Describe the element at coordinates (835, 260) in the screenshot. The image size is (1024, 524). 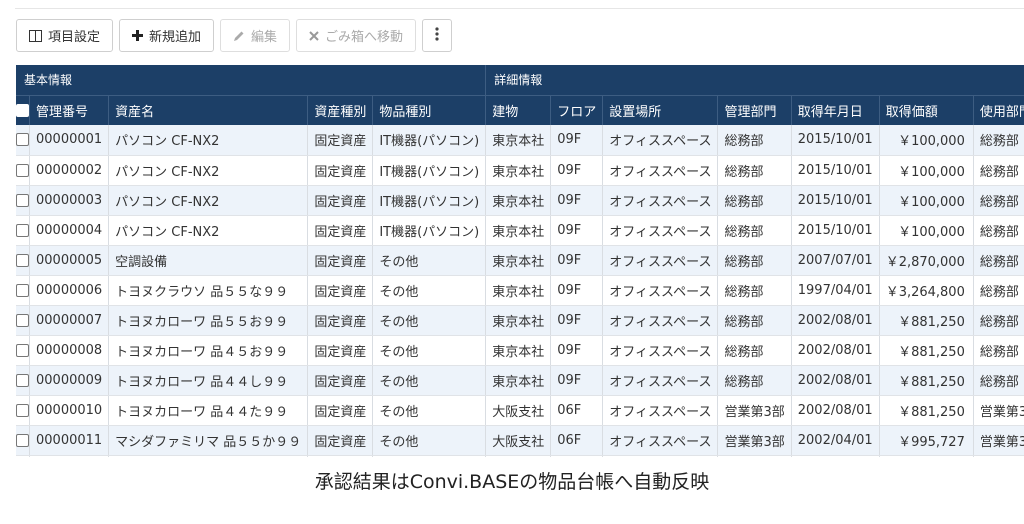
I see `table-cell: 2007/07/01` at that location.